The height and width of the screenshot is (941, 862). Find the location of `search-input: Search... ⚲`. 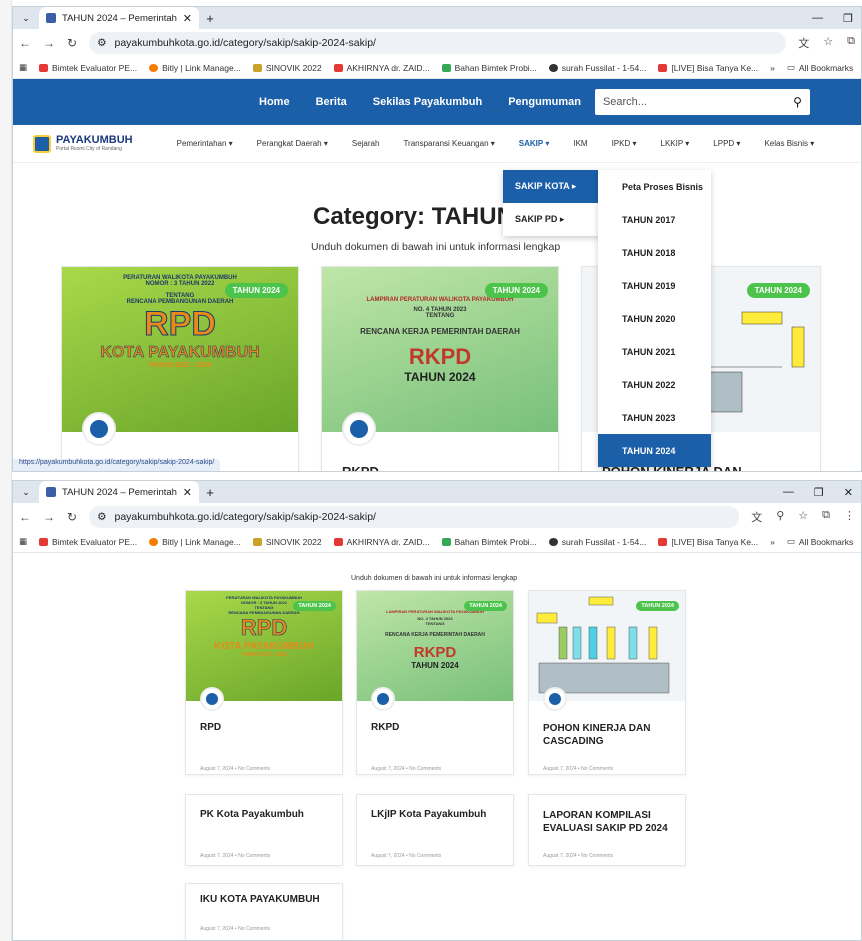

search-input: Search... ⚲ is located at coordinates (702, 102).